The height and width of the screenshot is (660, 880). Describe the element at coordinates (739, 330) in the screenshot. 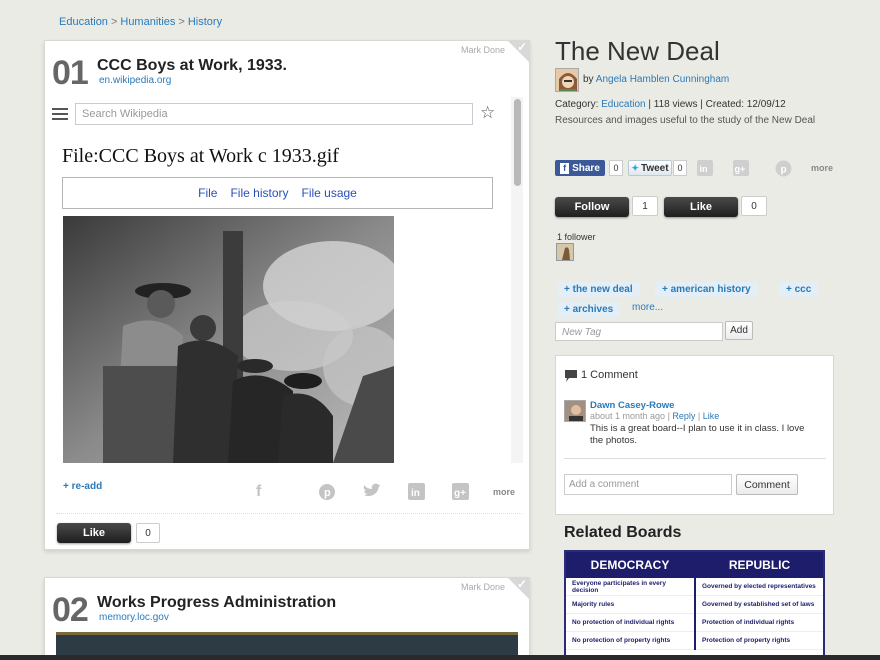

I see `add-tag-button: Add` at that location.